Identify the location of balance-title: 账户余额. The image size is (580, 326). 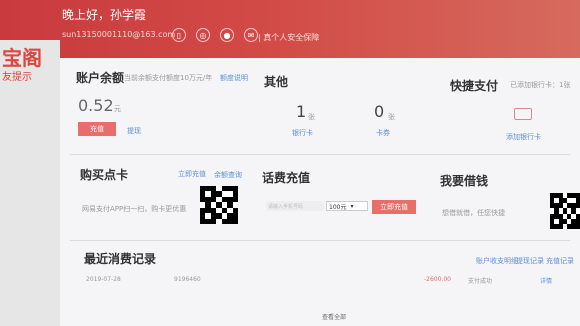
(100, 78).